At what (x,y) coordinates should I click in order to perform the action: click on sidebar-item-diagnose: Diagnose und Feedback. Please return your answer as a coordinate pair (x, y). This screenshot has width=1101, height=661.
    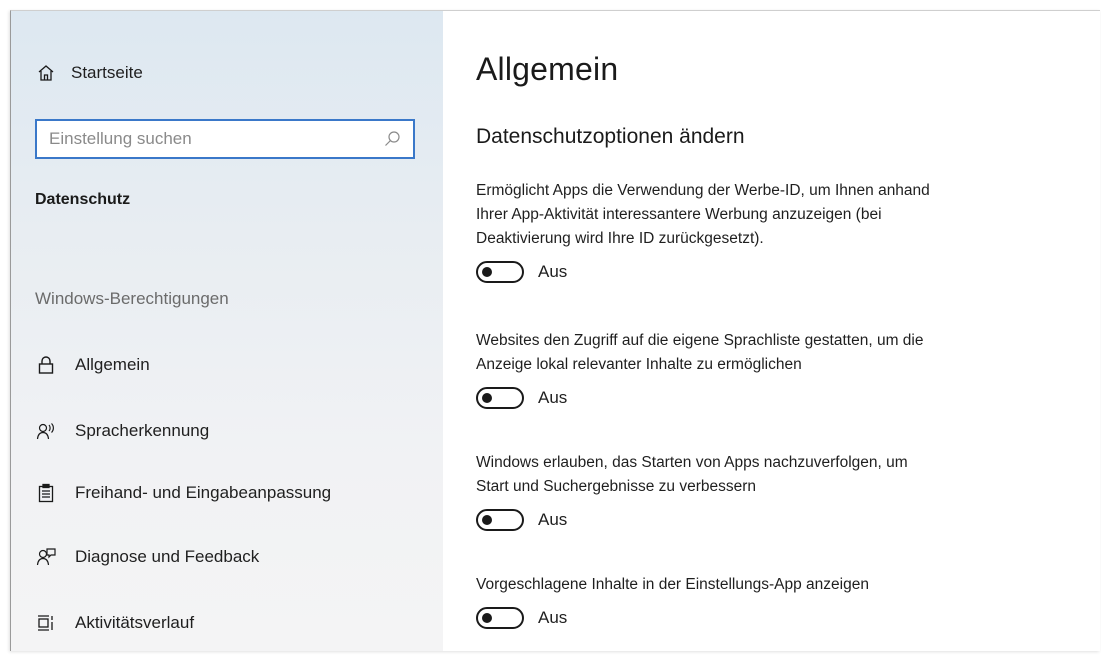
    Looking at the image, I should click on (227, 557).